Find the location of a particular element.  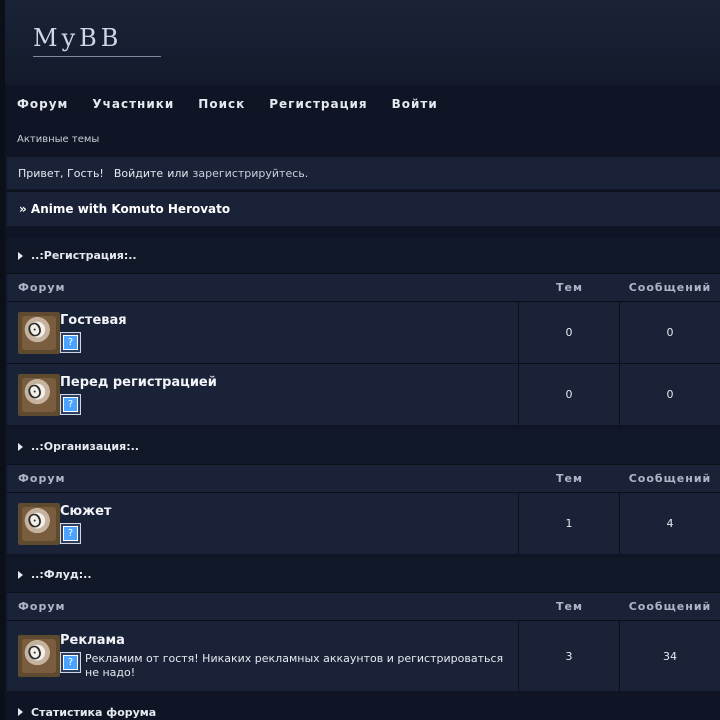

category-title: ..:Организация:.. is located at coordinates (85, 446).